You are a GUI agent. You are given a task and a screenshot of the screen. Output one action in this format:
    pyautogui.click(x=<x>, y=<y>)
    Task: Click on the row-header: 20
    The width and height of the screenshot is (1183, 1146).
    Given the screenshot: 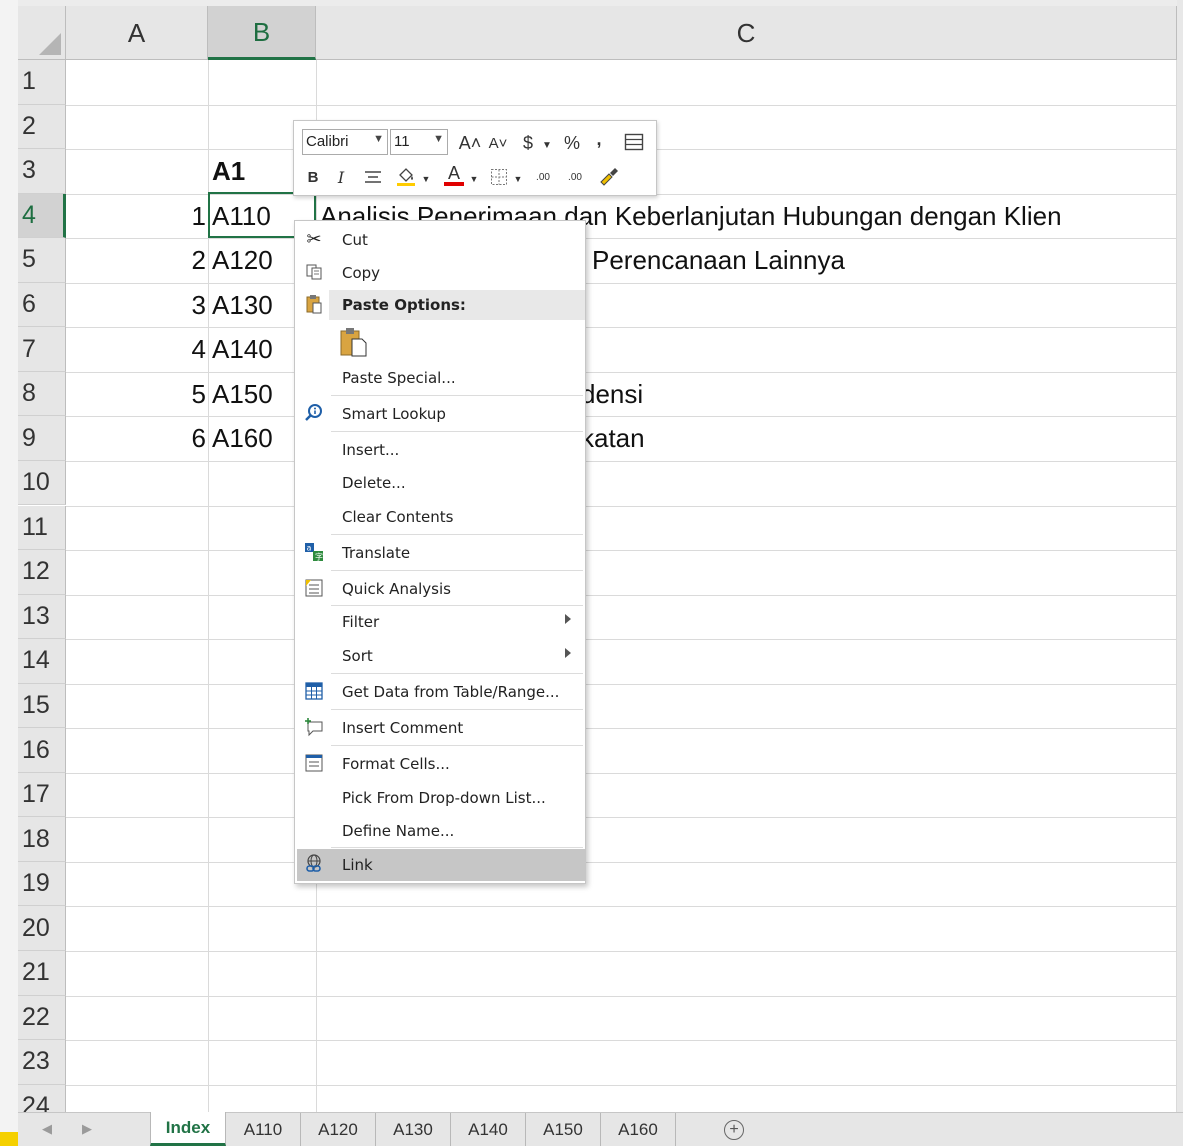 What is the action you would take?
    pyautogui.click(x=42, y=928)
    